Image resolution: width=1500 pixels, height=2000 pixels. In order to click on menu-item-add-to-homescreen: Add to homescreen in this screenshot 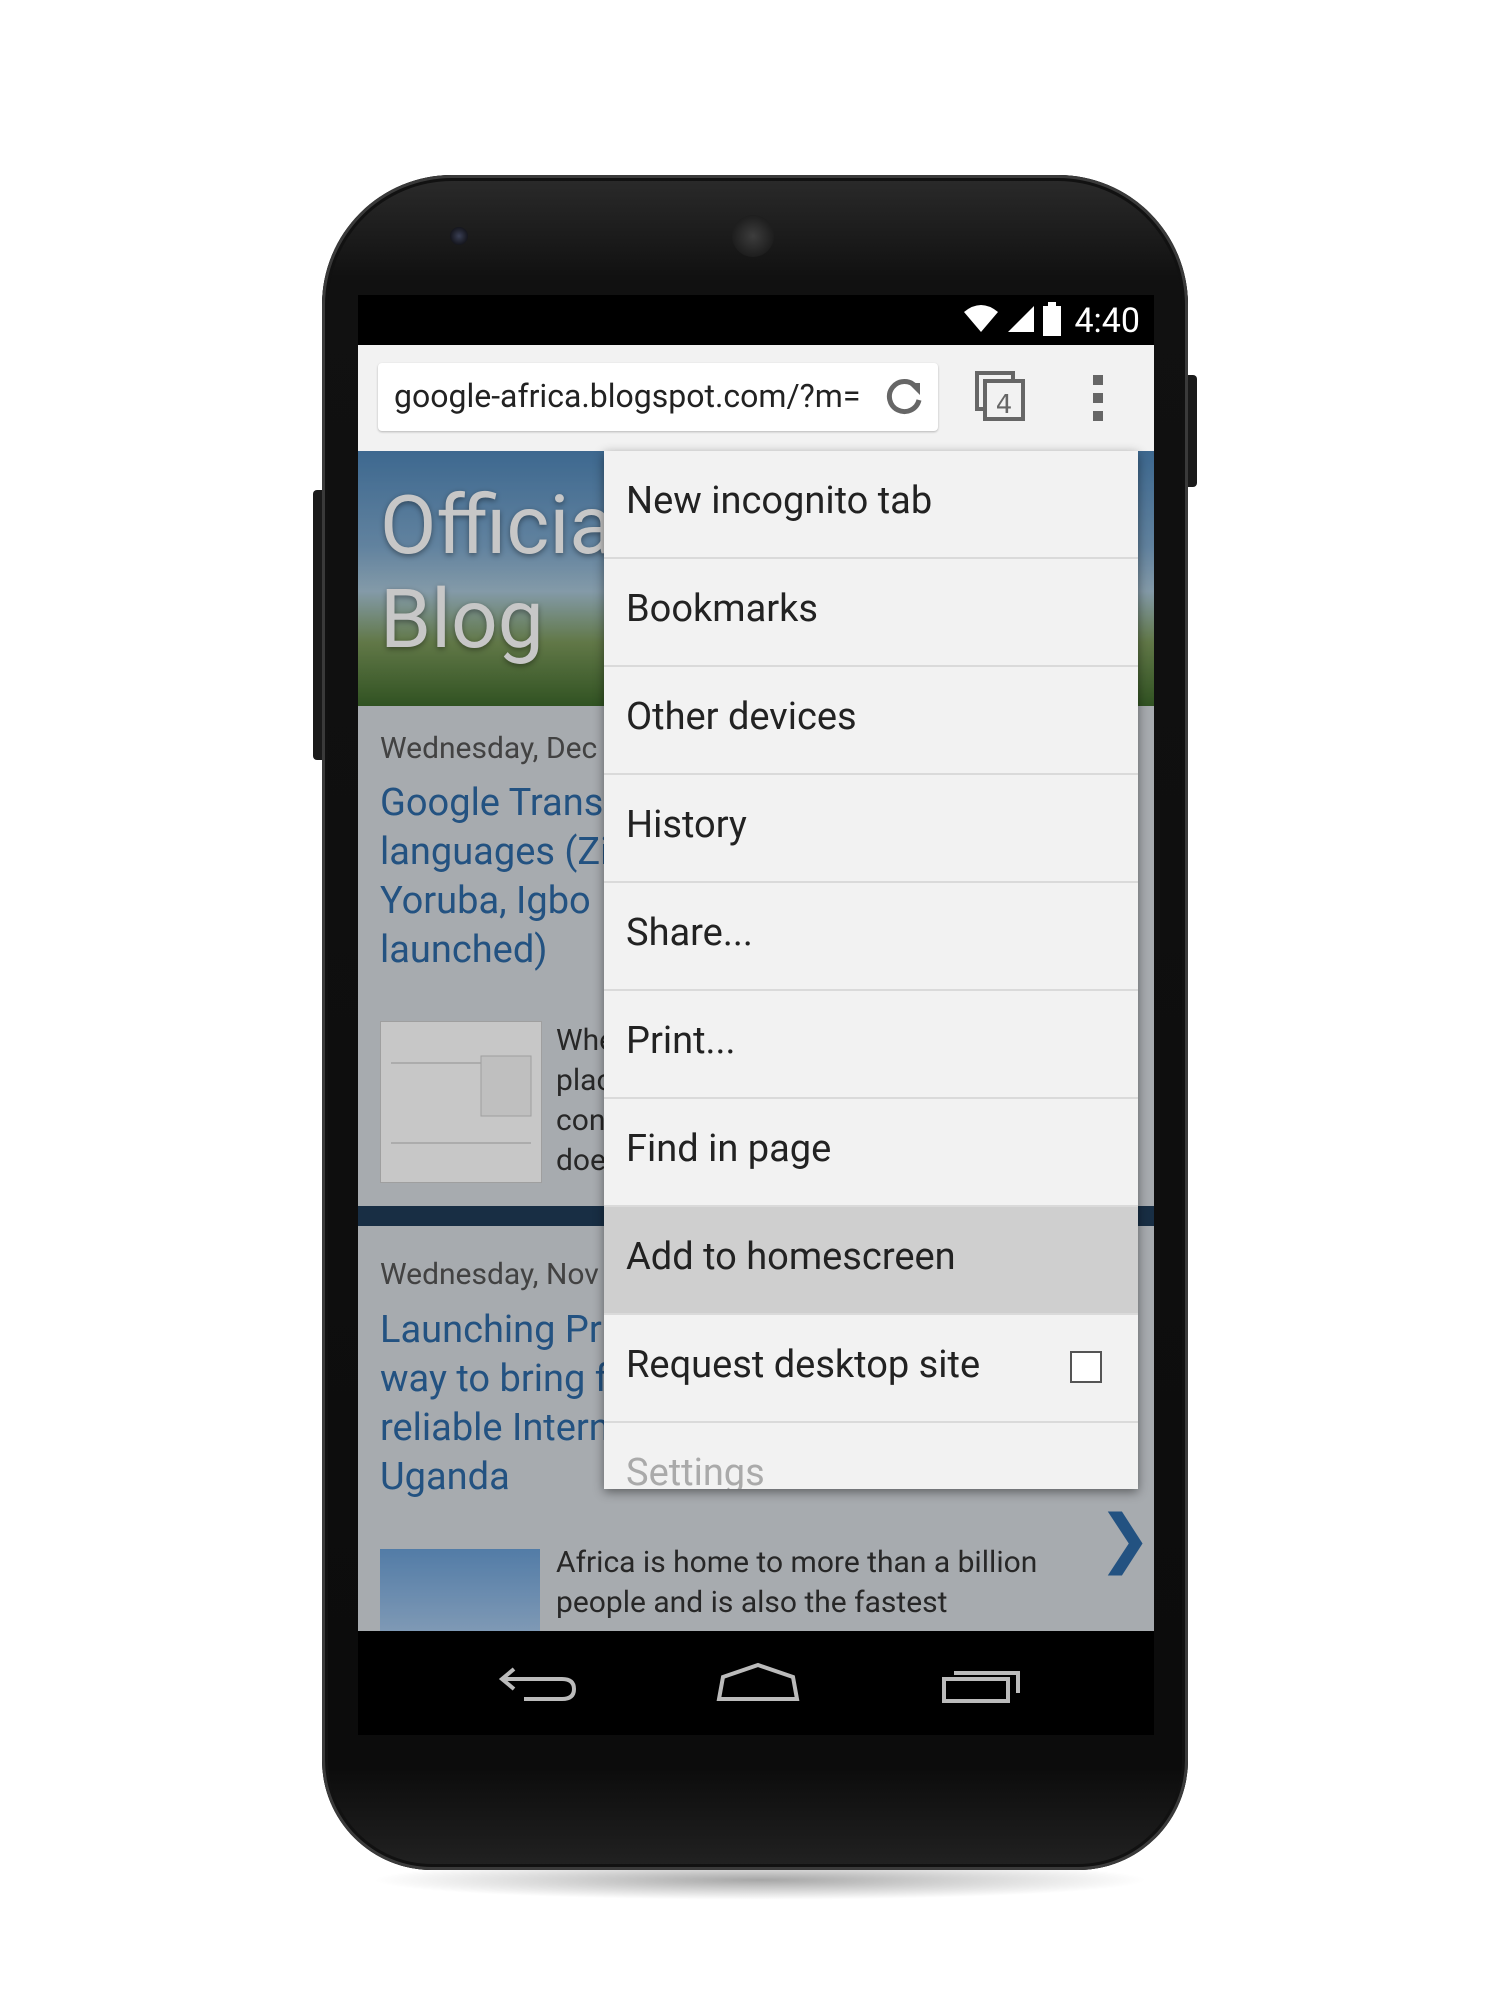, I will do `click(871, 1261)`.